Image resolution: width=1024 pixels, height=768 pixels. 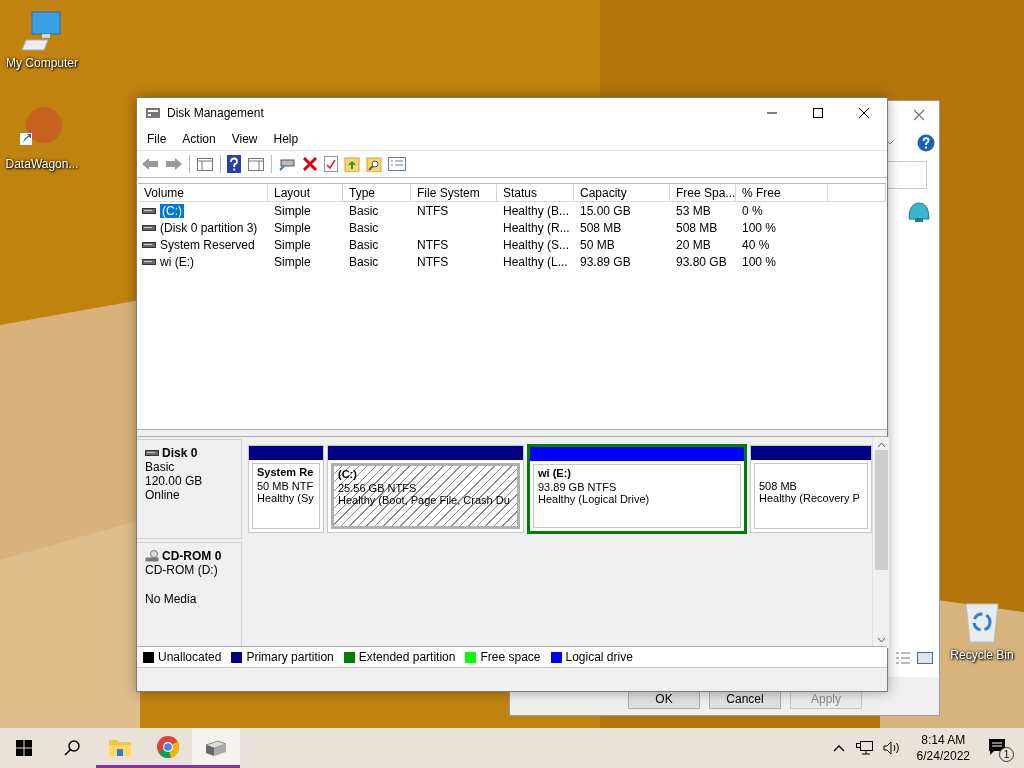 I want to click on folder-up-icon, so click(x=352, y=164).